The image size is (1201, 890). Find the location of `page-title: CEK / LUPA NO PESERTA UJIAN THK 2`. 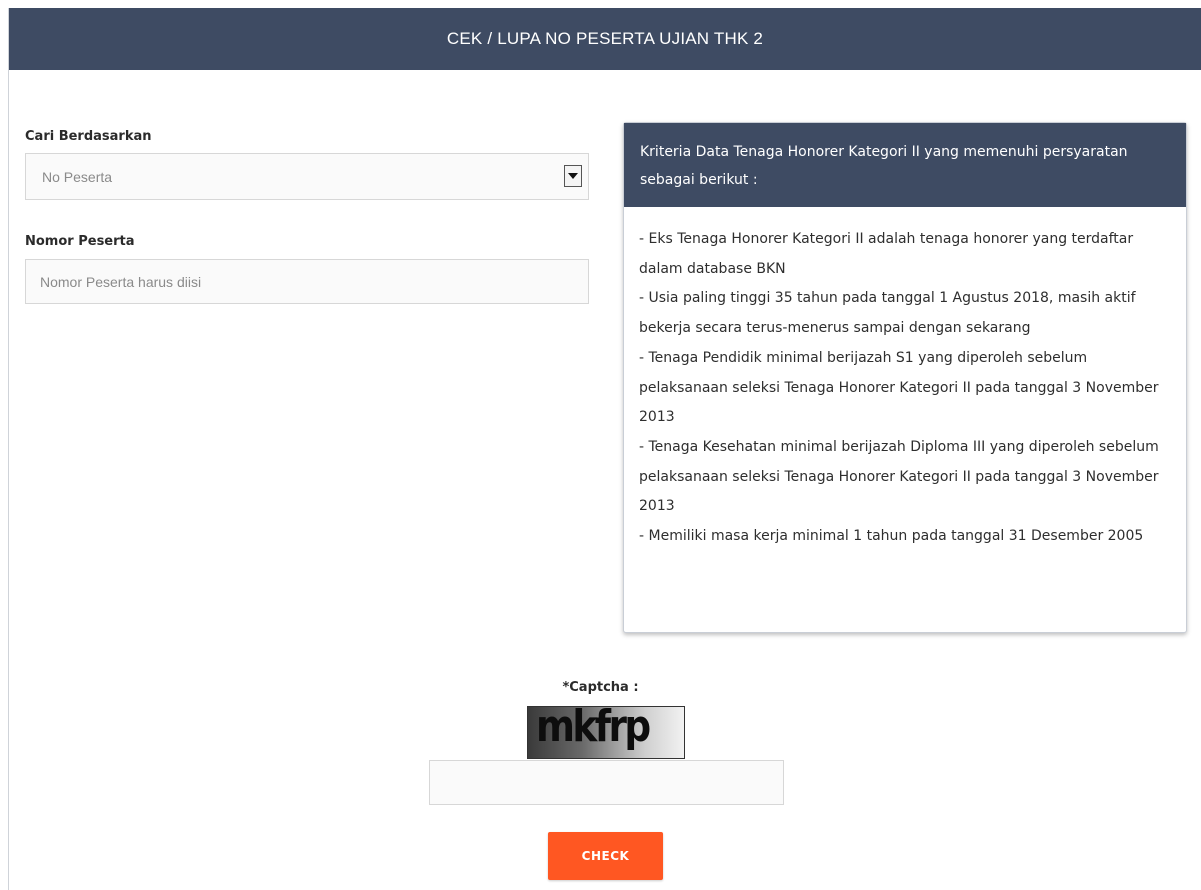

page-title: CEK / LUPA NO PESERTA UJIAN THK 2 is located at coordinates (605, 38).